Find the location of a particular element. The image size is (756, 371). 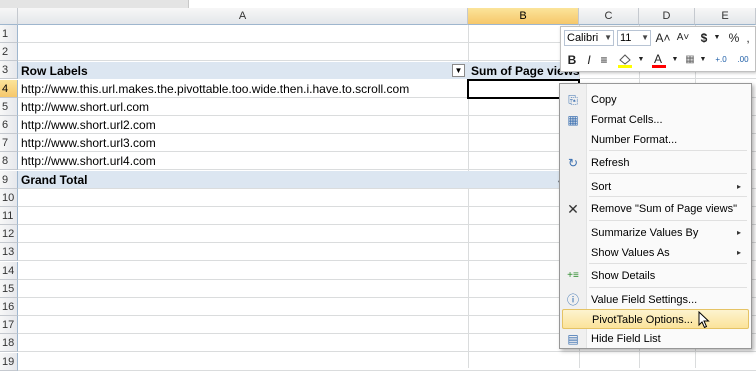

row-header: 19 is located at coordinates (9, 362).